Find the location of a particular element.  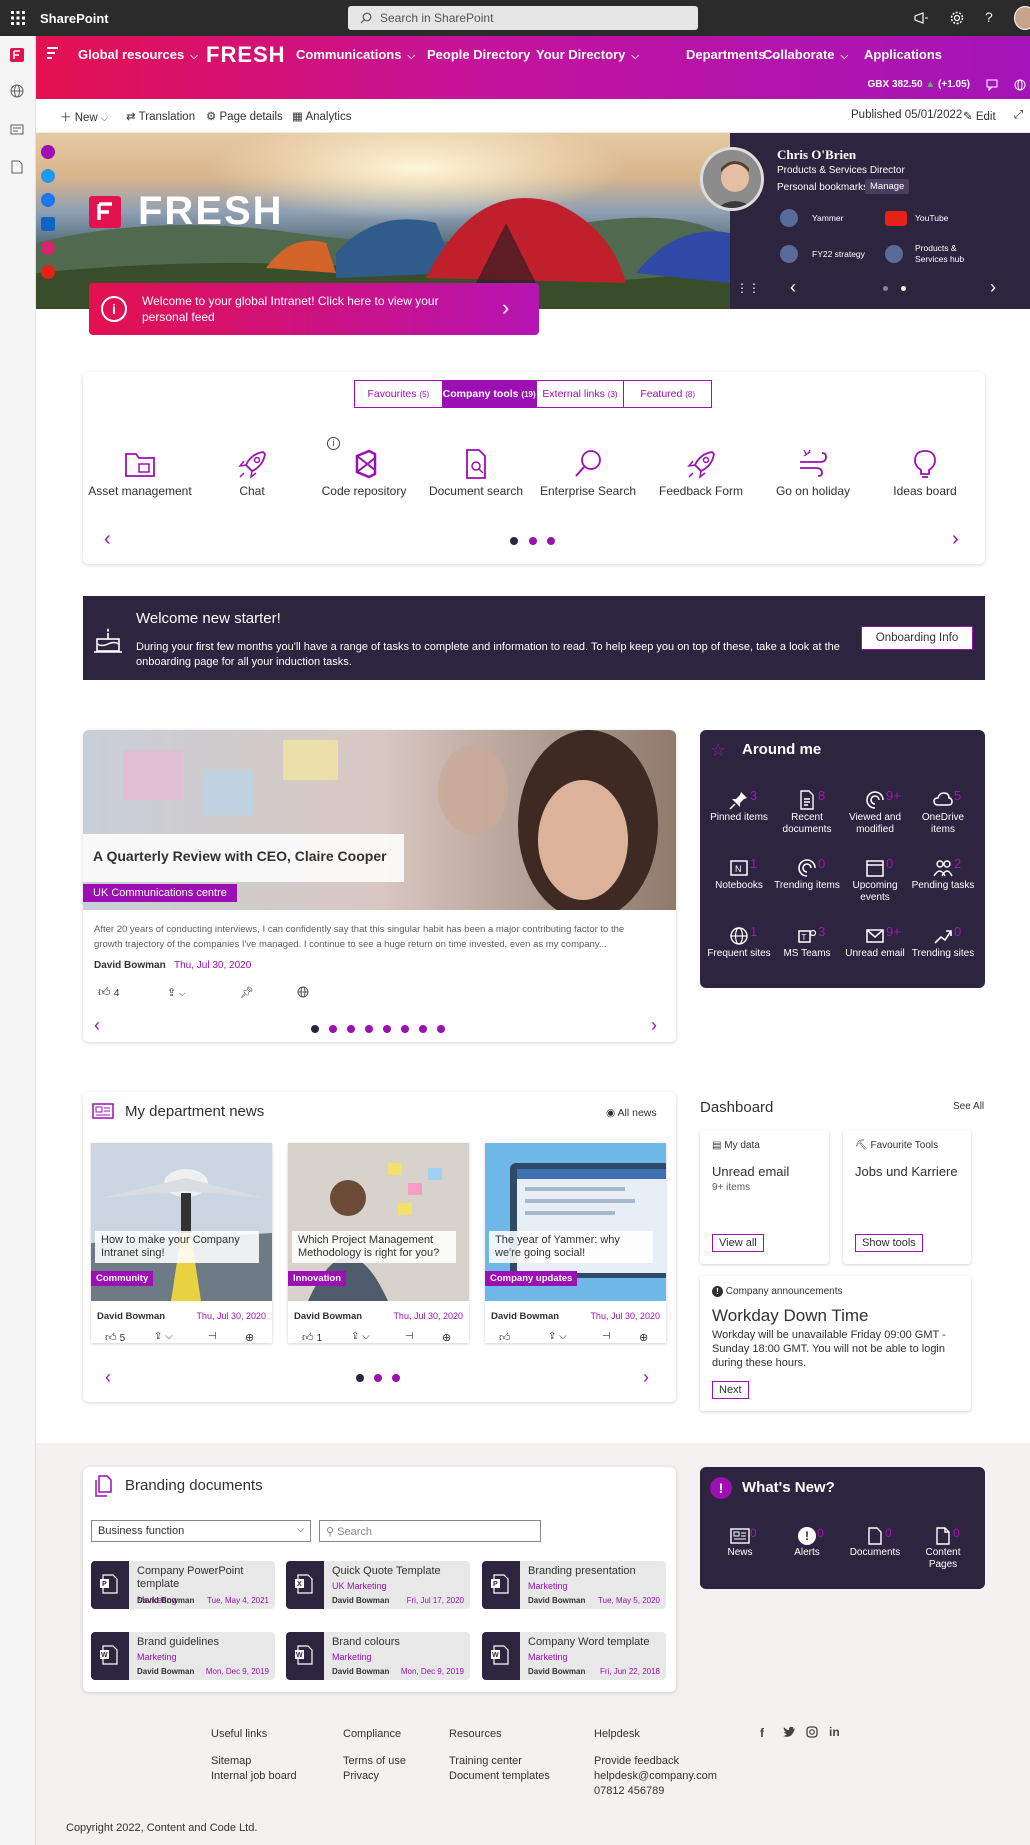

nav-communications: Communications ⌵ is located at coordinates (355, 54).